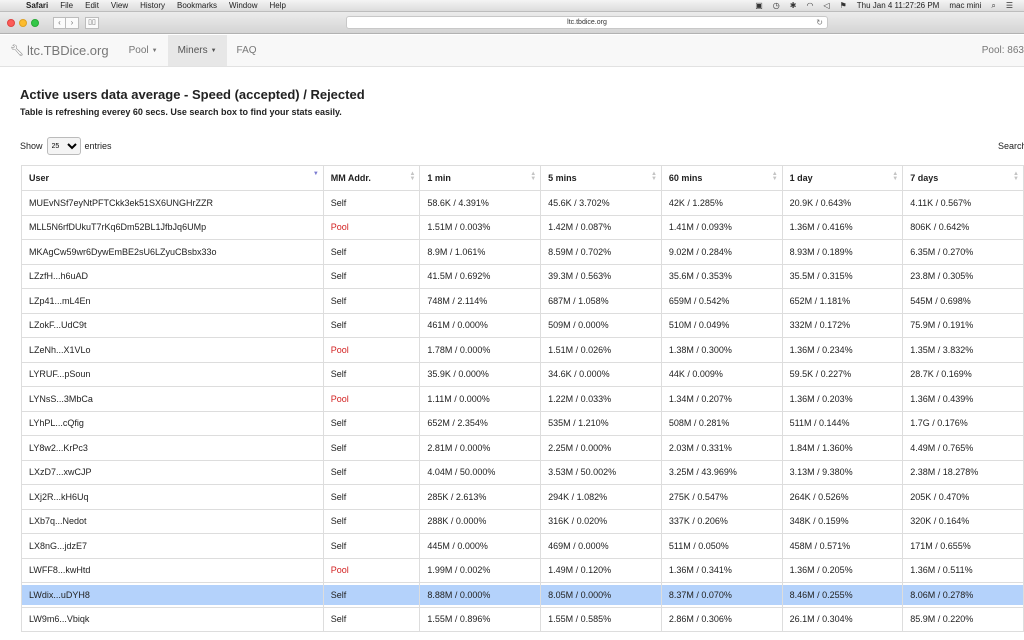 Image resolution: width=1024 pixels, height=640 pixels. Describe the element at coordinates (63, 146) in the screenshot. I see `entries-select: 25` at that location.